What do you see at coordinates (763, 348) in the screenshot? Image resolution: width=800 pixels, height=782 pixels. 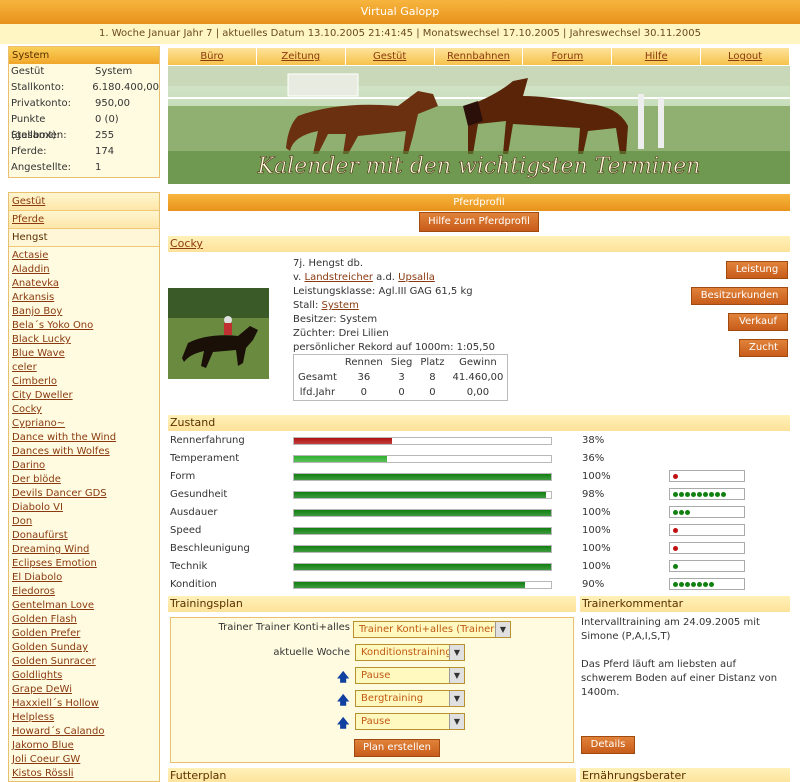 I see `zucht-button: Zucht` at bounding box center [763, 348].